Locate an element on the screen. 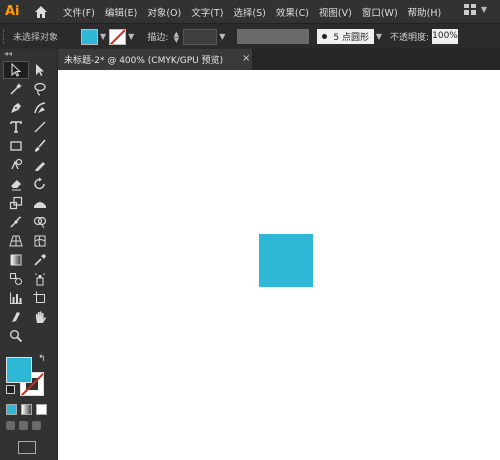 Image resolution: width=500 pixels, height=460 pixels. puppet-warp-tool-icon is located at coordinates (16, 222).